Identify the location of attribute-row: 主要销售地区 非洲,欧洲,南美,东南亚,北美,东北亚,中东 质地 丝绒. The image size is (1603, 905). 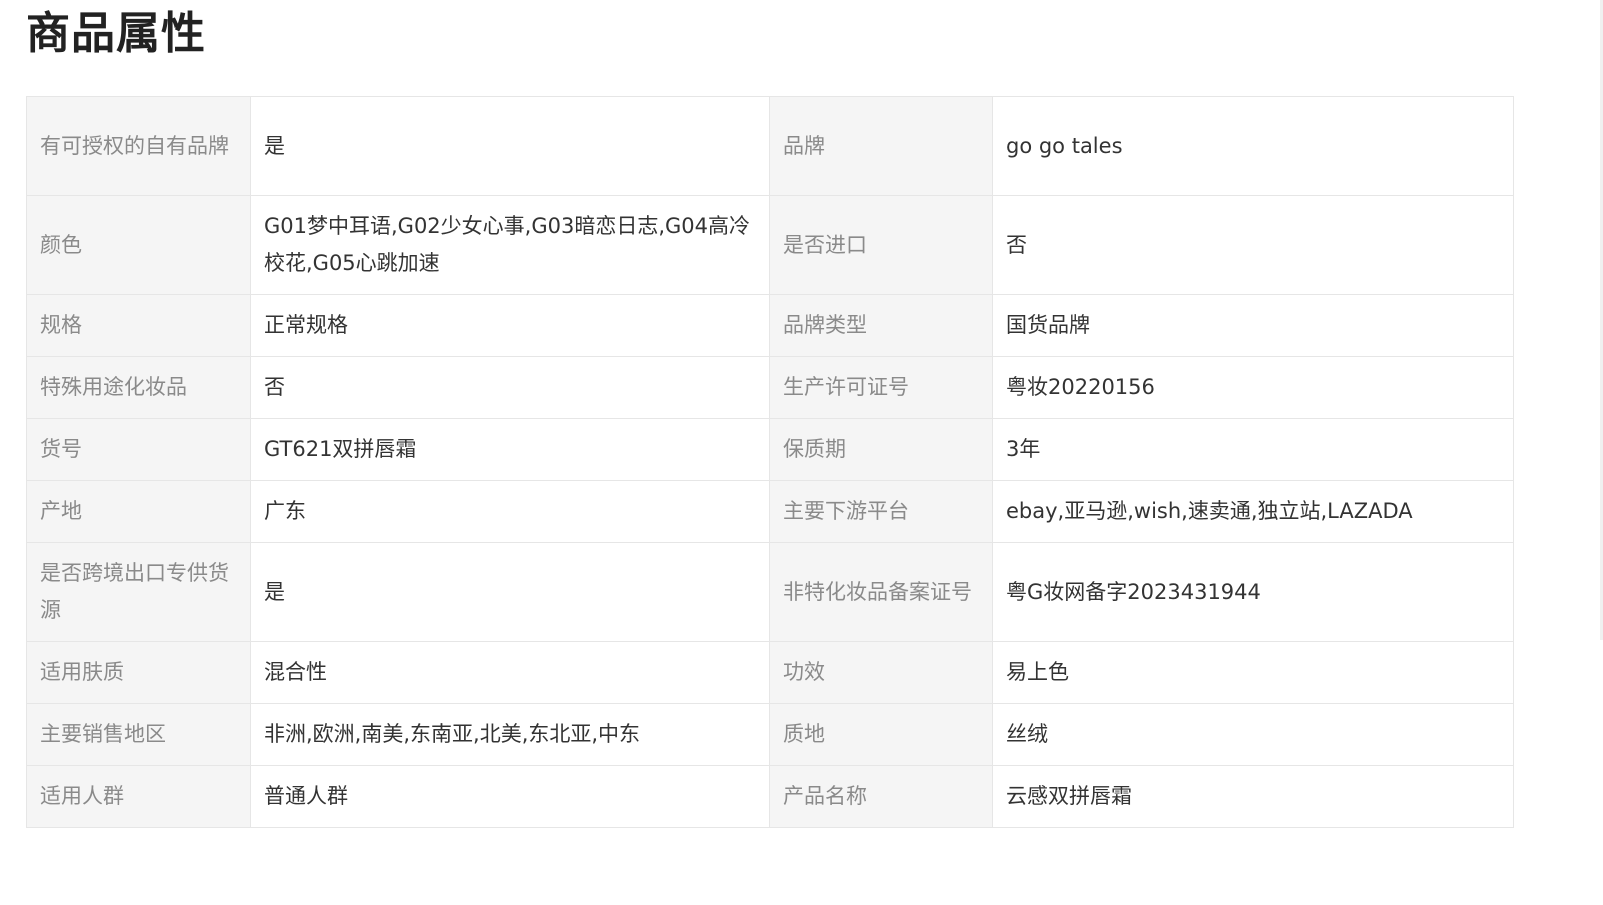
(770, 734).